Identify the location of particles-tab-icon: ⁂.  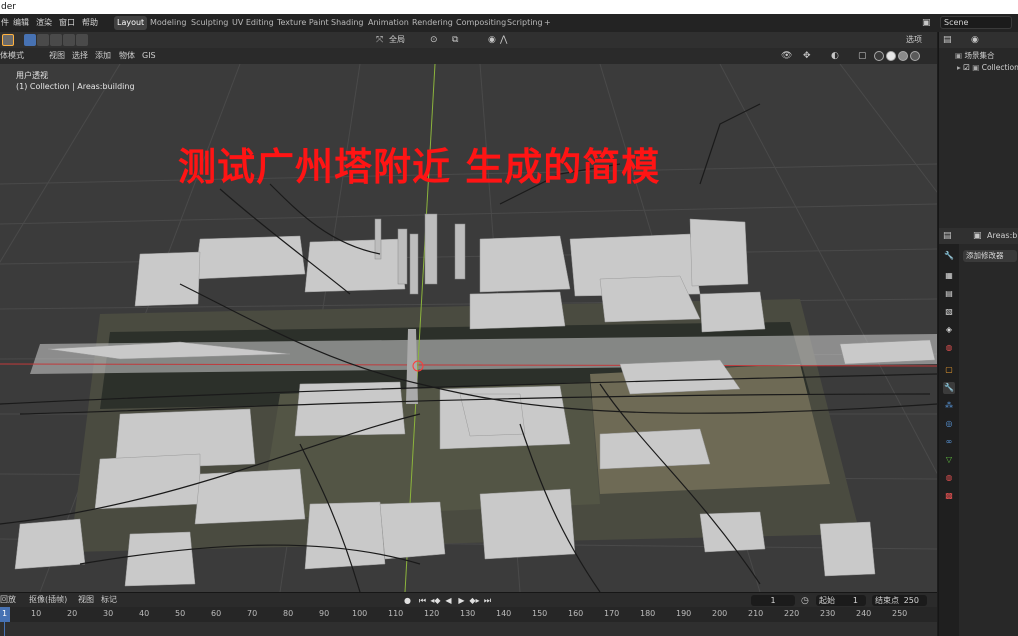
(949, 406).